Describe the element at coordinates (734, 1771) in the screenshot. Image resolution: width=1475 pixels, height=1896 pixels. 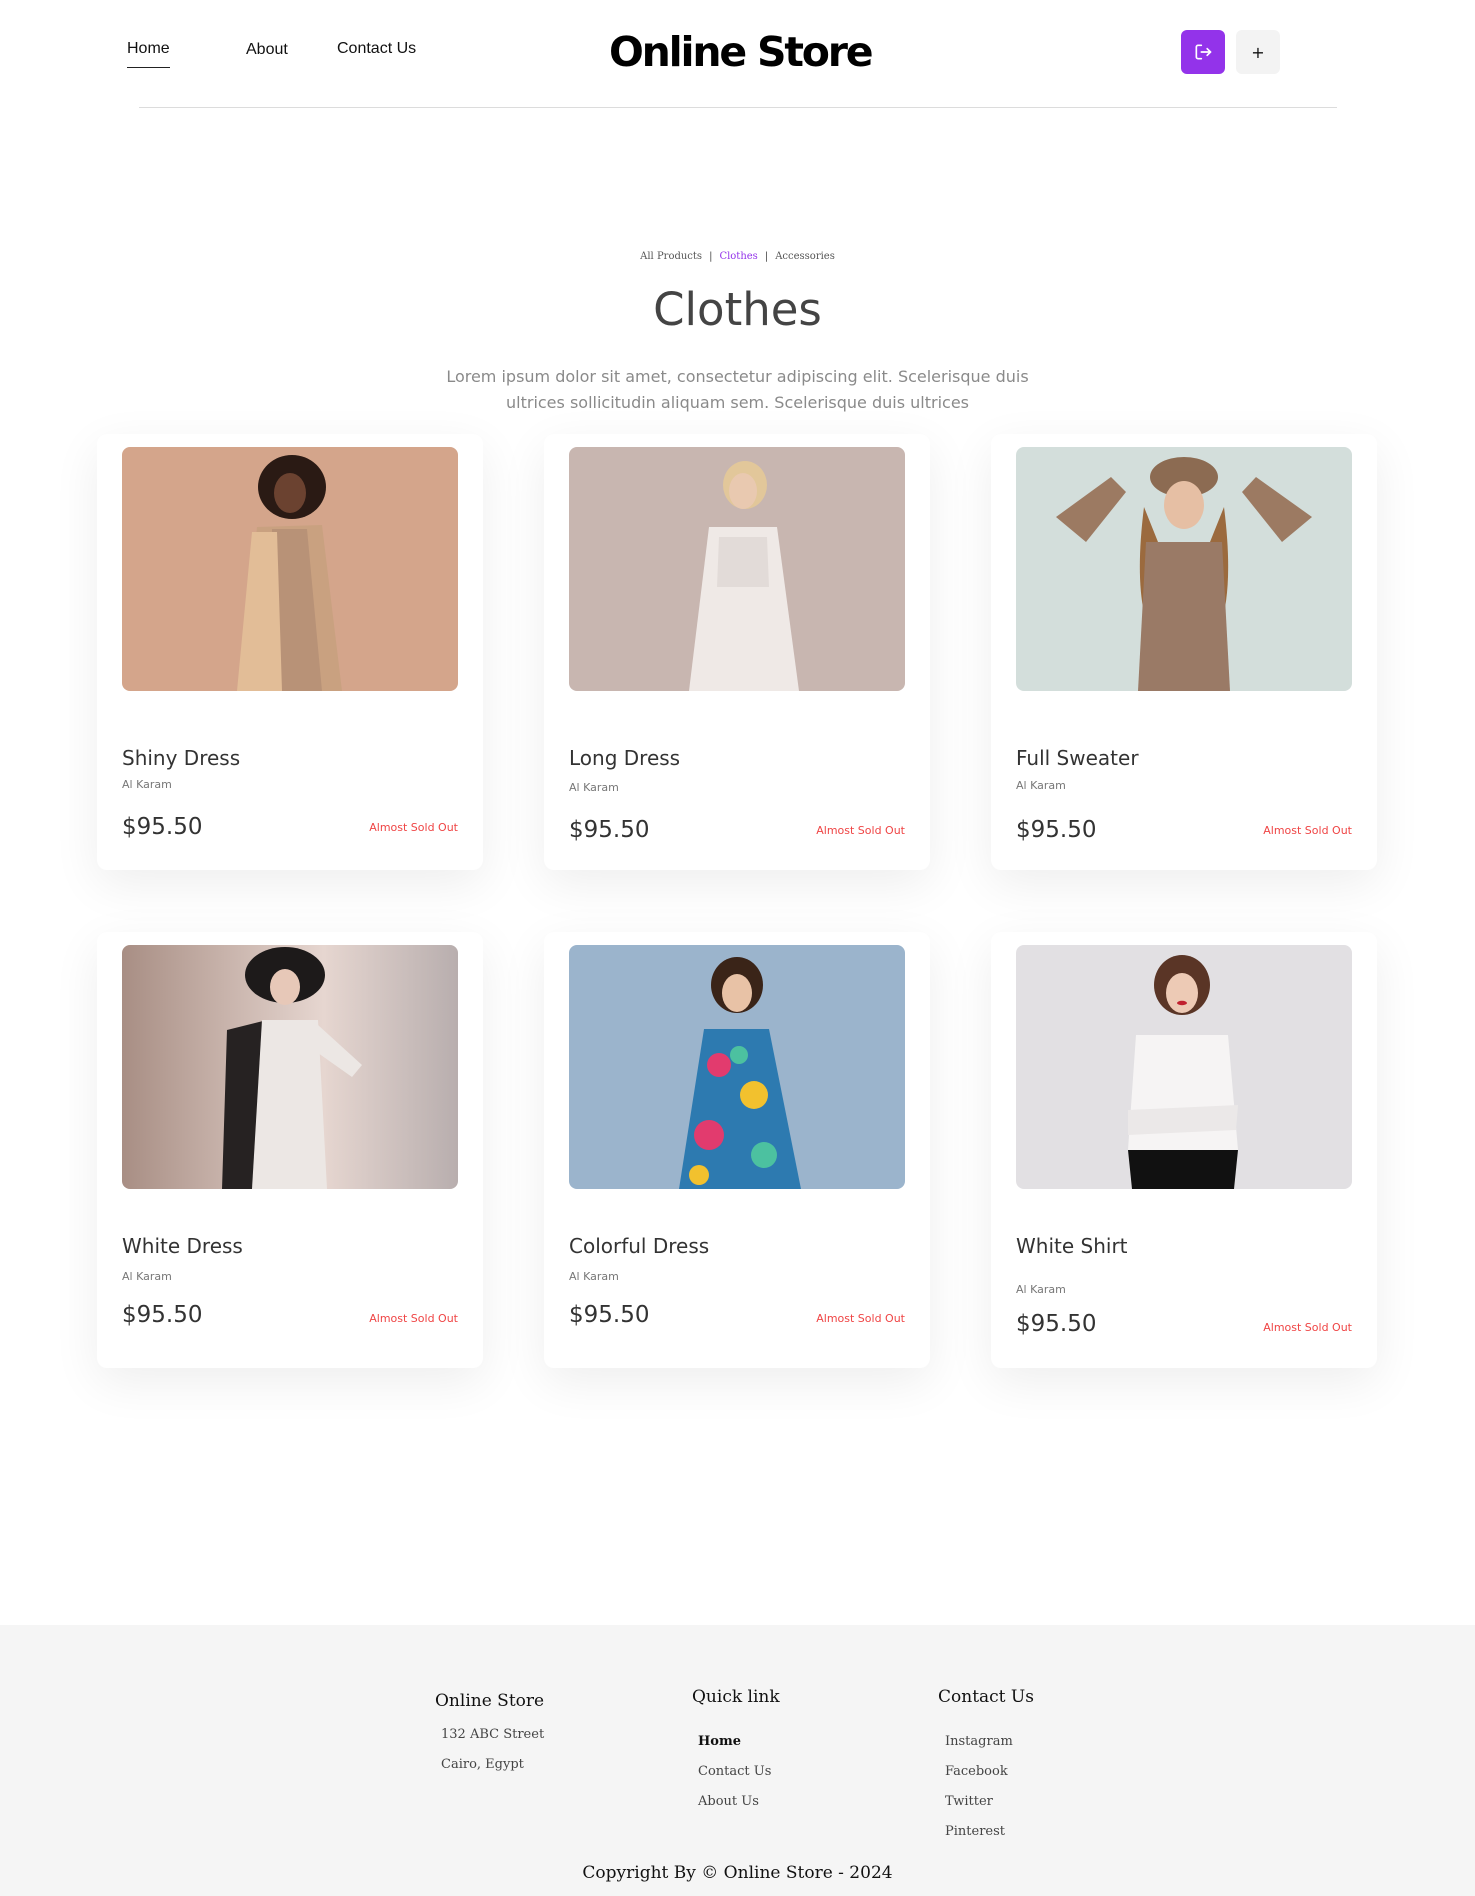
I see `footer-link-contact-us: Contact Us` at that location.